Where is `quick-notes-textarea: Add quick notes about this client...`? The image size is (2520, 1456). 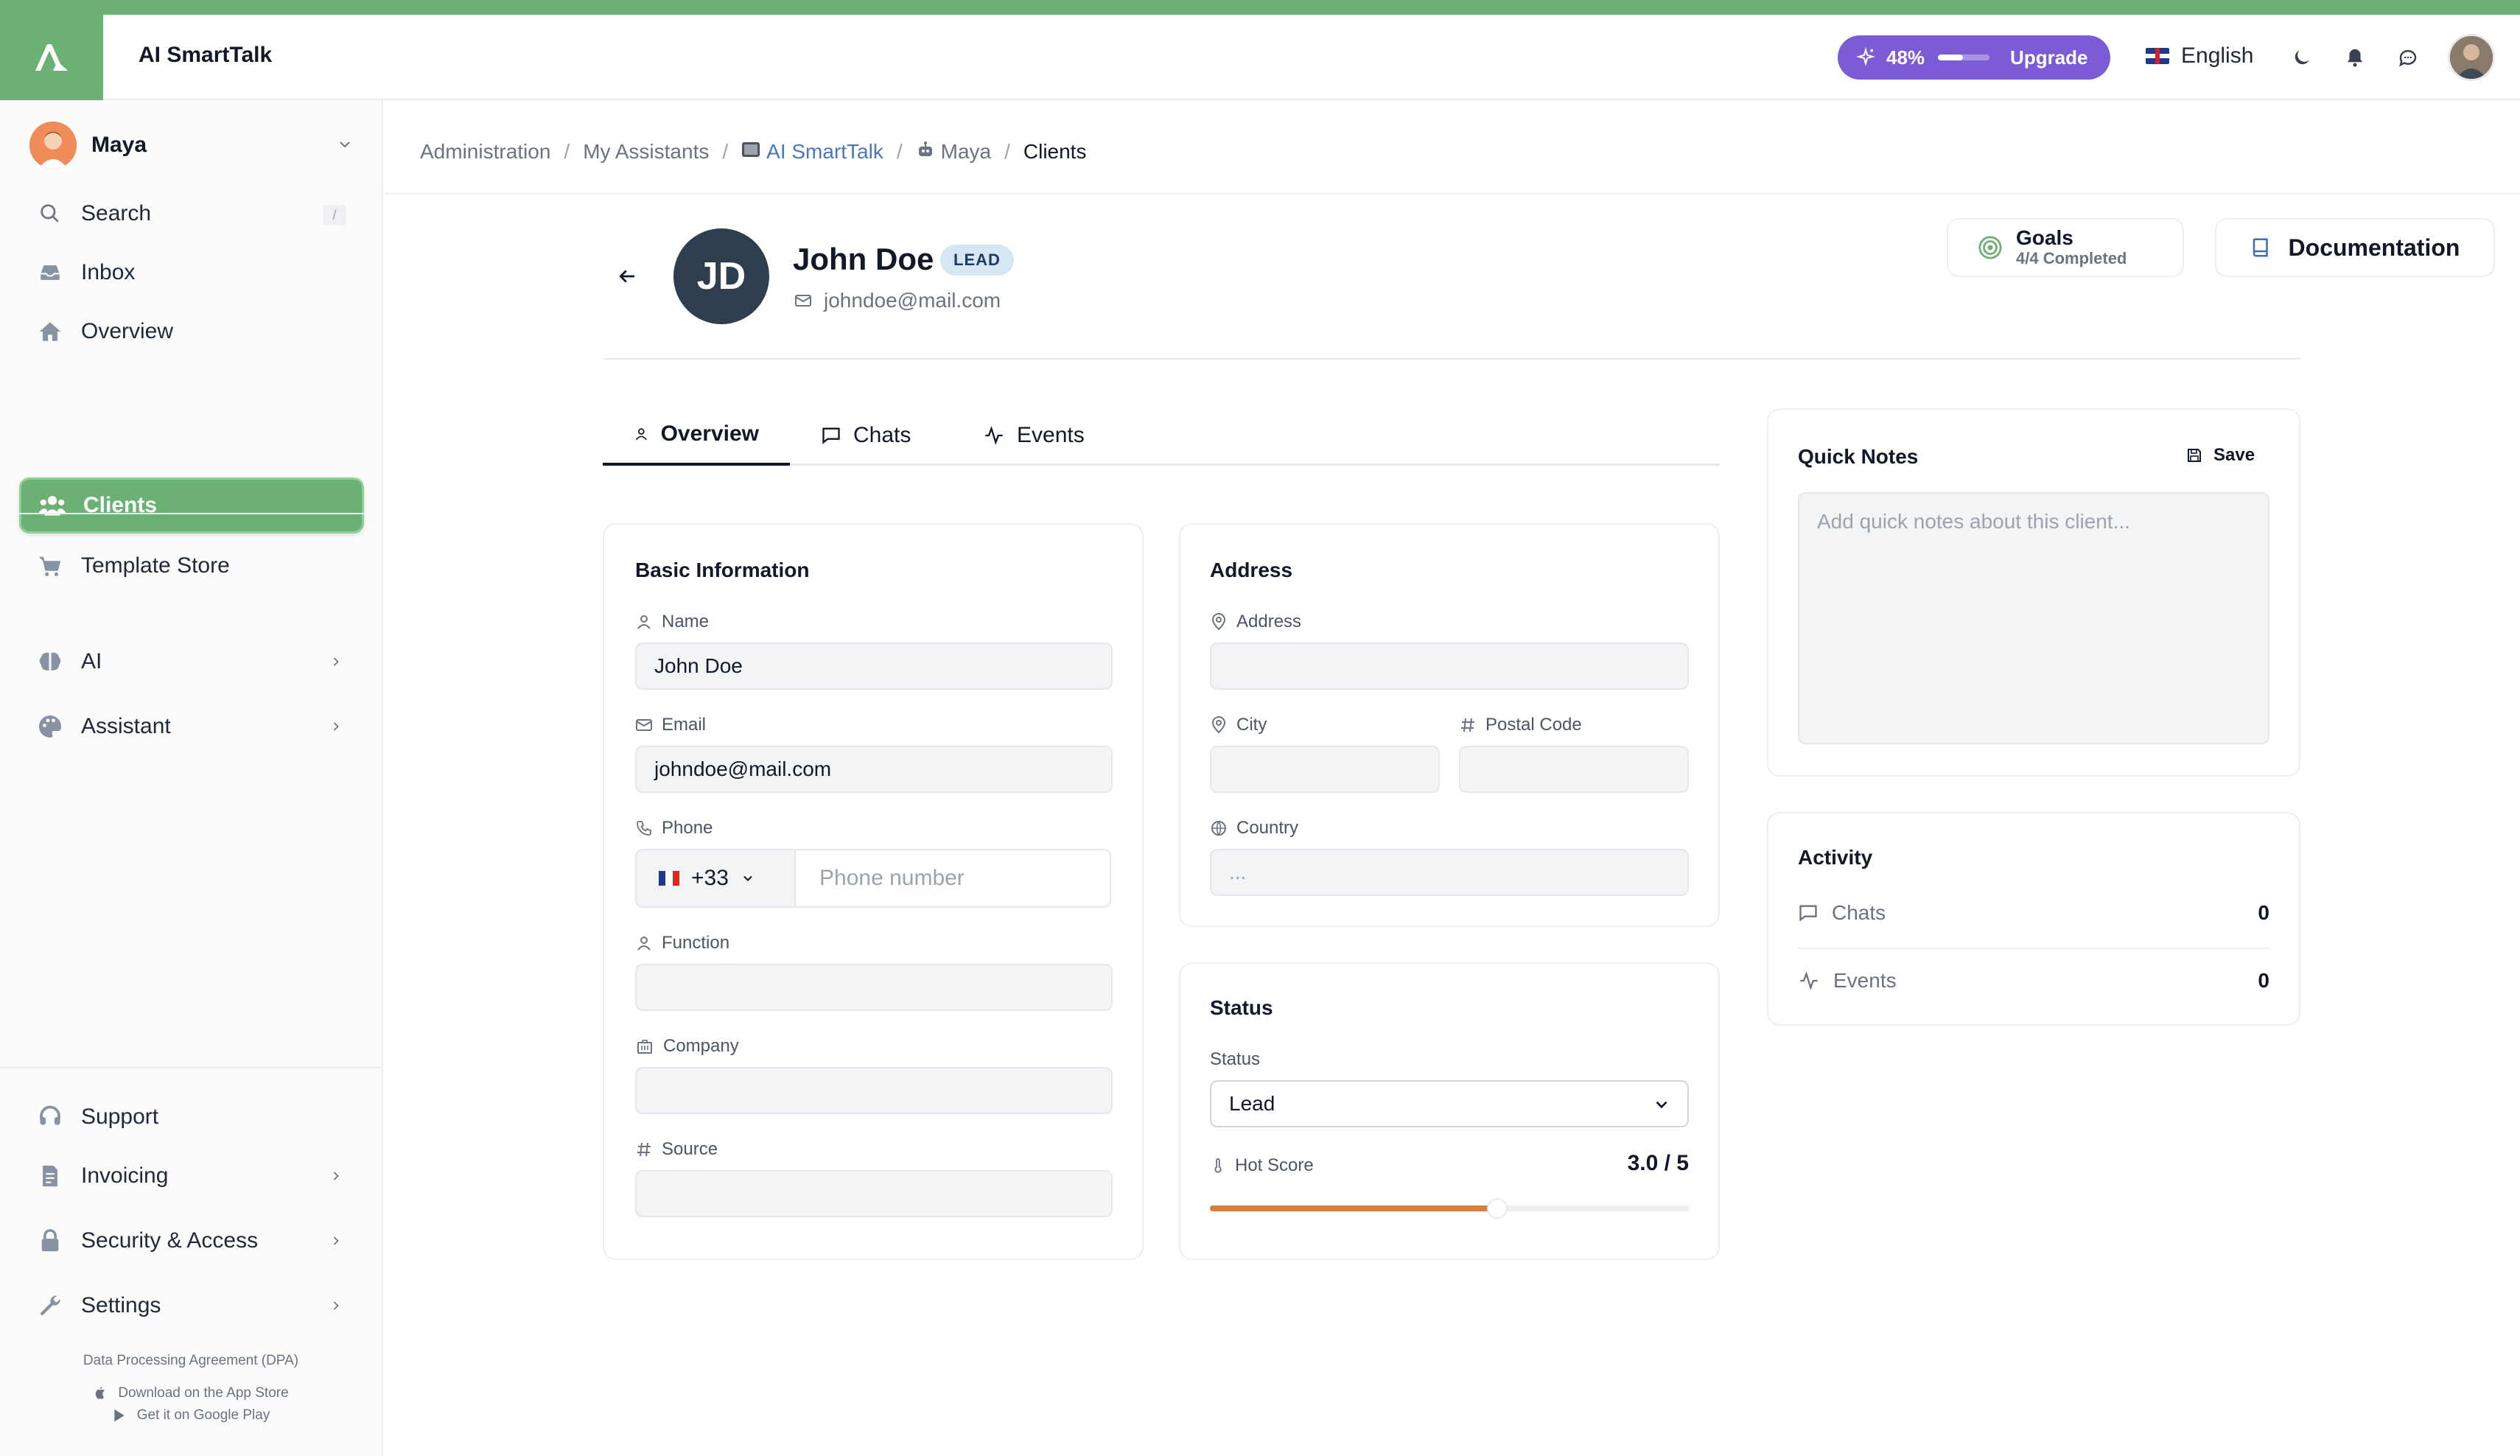 quick-notes-textarea: Add quick notes about this client... is located at coordinates (2033, 618).